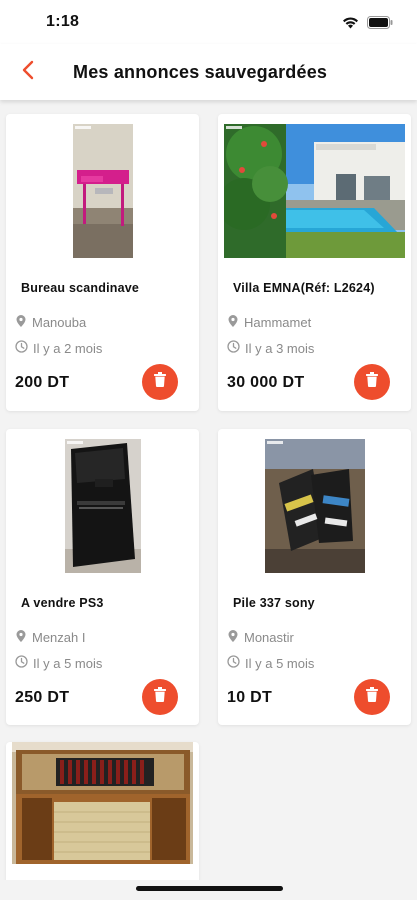 This screenshot has height=900, width=417. What do you see at coordinates (208, 22) in the screenshot?
I see `status-bar: 1:18` at bounding box center [208, 22].